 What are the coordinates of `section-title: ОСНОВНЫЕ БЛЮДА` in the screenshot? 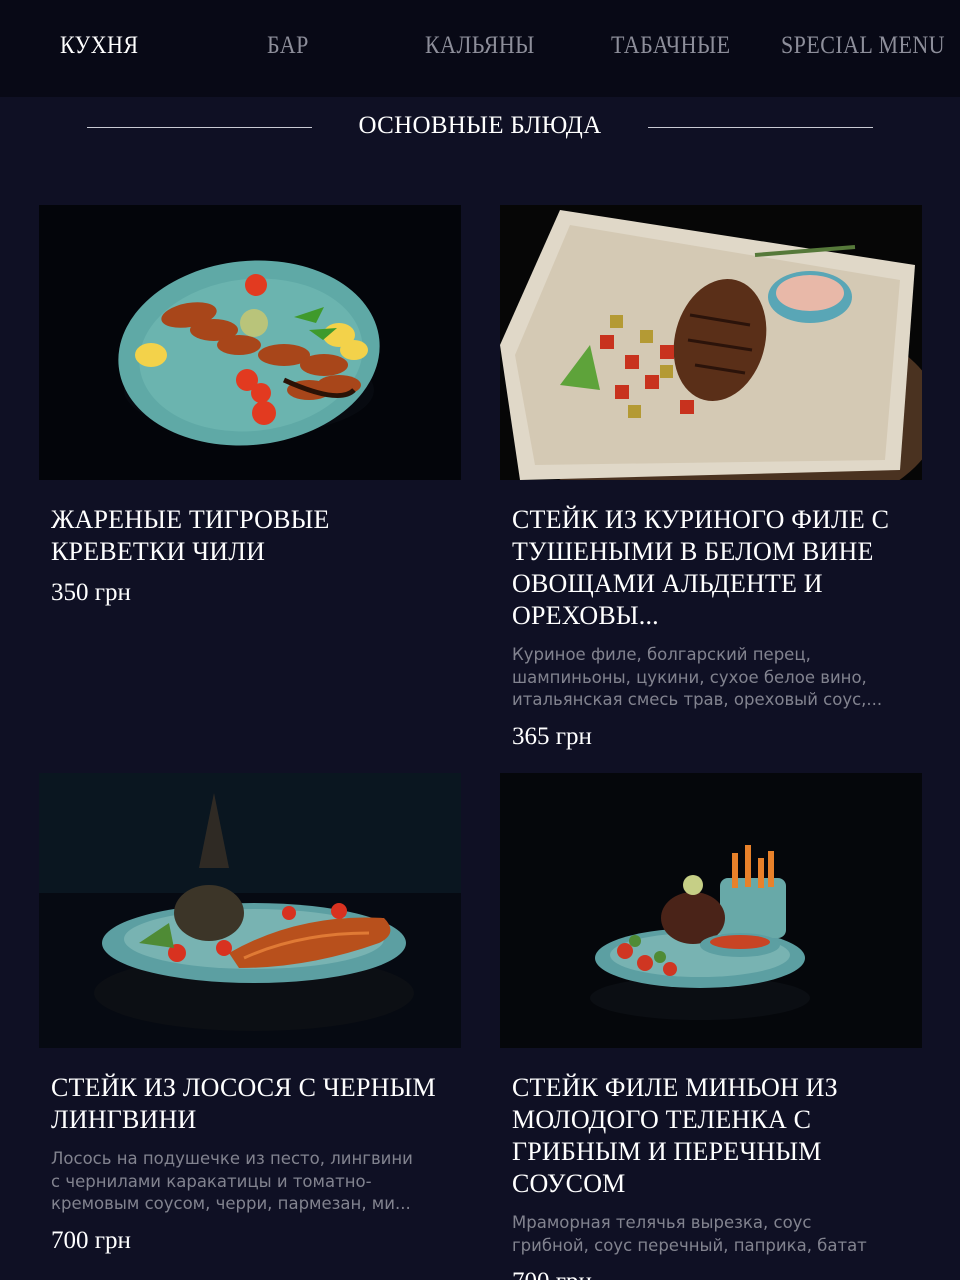 It's located at (480, 125).